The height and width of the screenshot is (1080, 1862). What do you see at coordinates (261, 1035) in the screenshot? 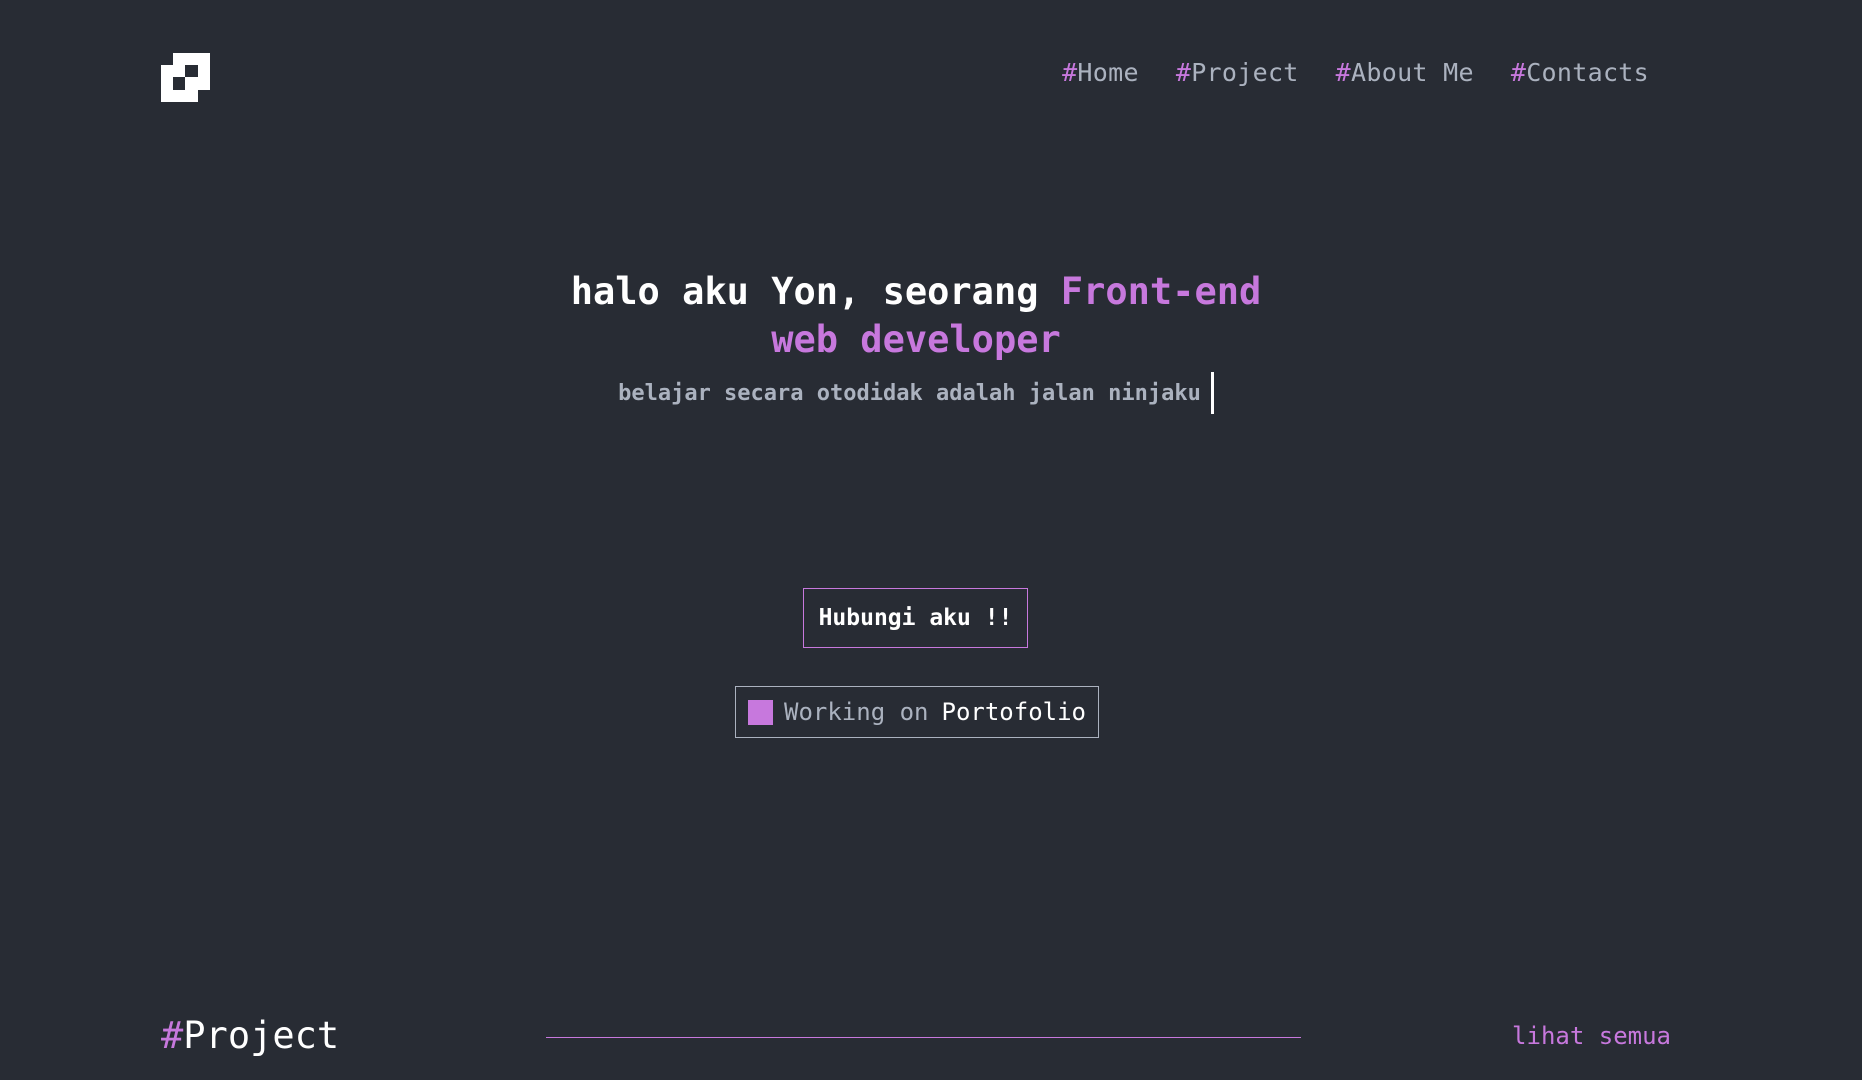
I see `section-title-label: Project` at bounding box center [261, 1035].